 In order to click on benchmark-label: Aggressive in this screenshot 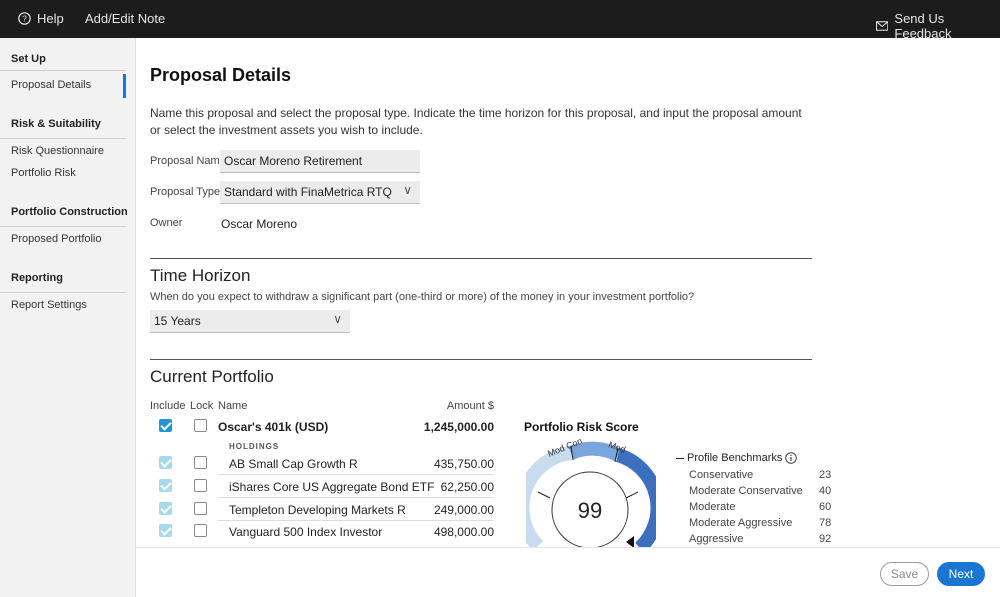, I will do `click(716, 539)`.